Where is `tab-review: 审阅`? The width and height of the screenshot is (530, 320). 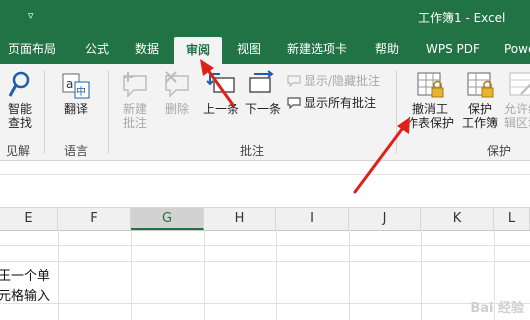 tab-review: 审阅 is located at coordinates (198, 50).